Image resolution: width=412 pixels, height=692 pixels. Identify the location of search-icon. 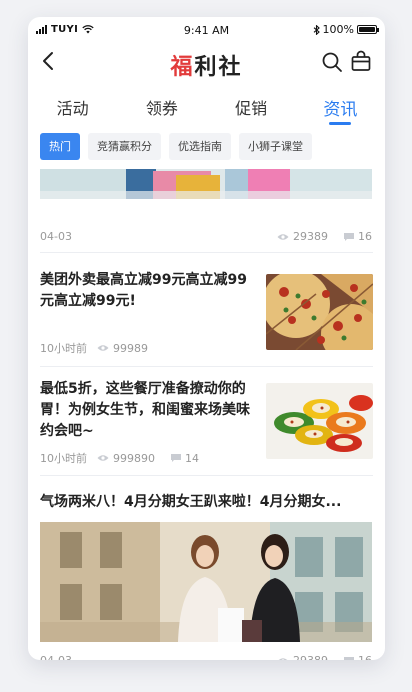
(332, 62).